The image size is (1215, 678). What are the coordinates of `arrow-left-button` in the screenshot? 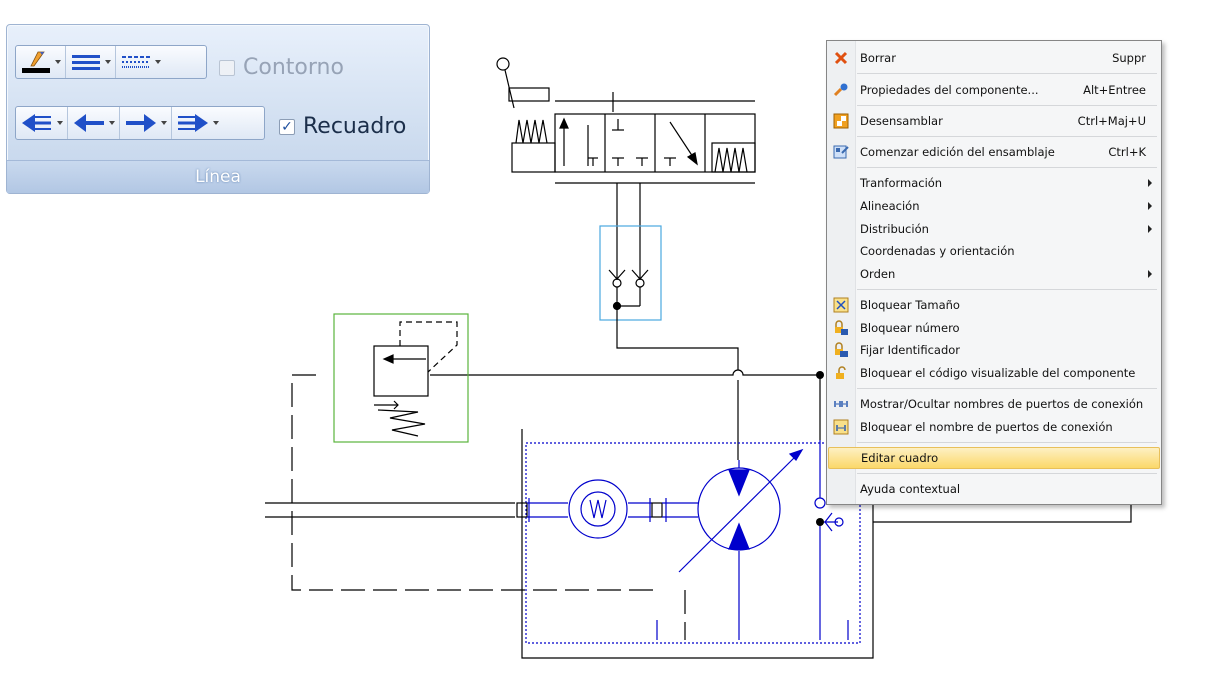 It's located at (94, 123).